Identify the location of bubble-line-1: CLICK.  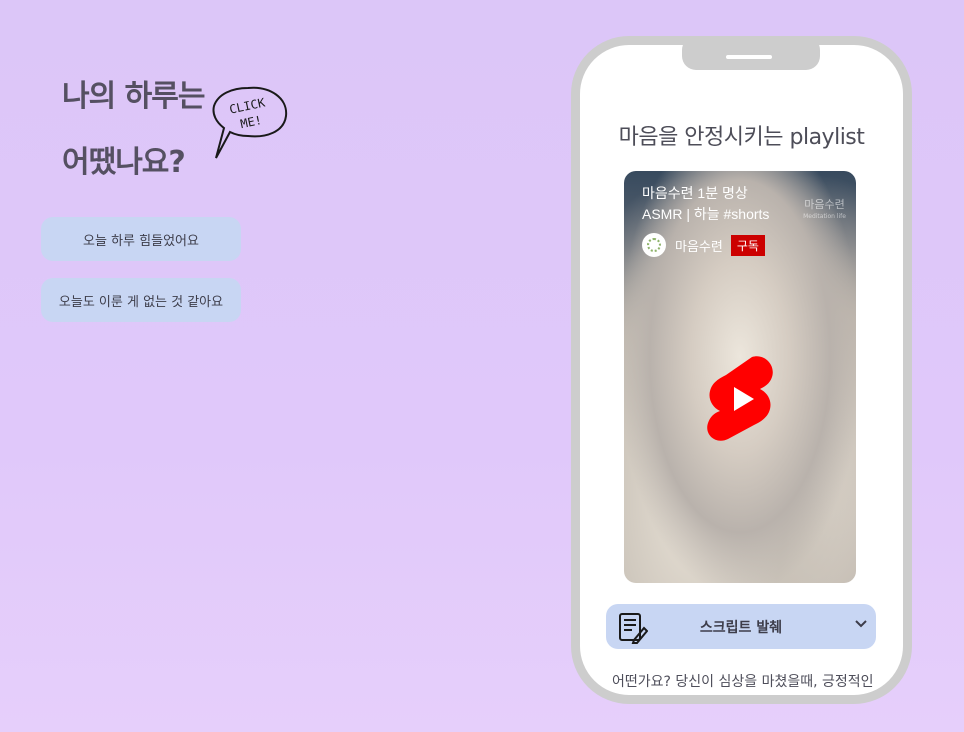
(247, 105).